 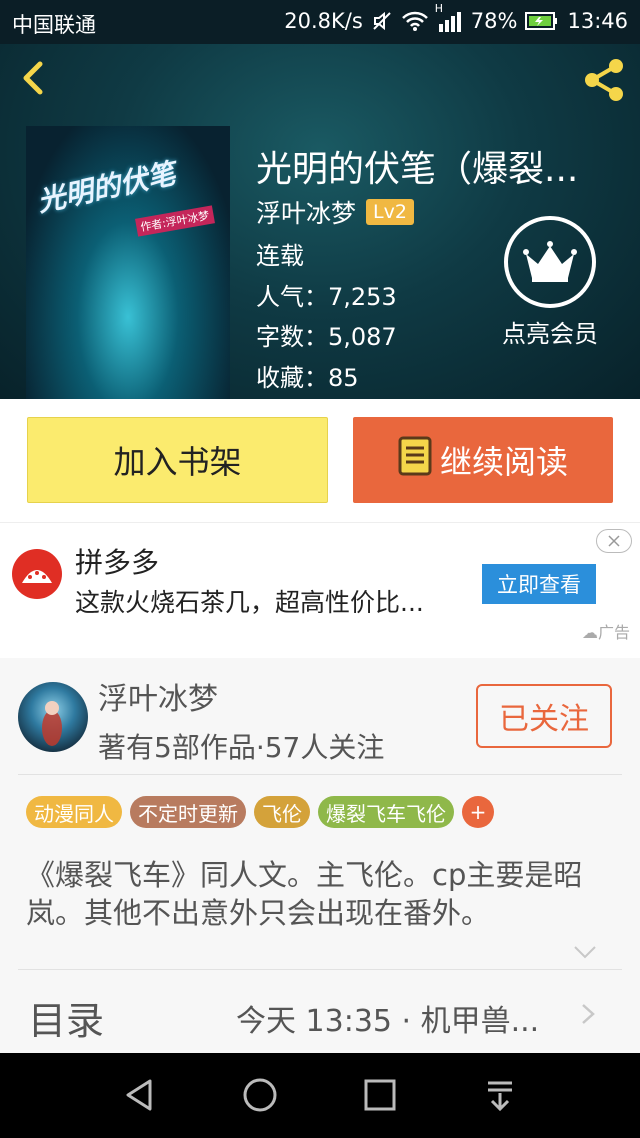 I want to click on nav-back-button, so click(x=140, y=1095).